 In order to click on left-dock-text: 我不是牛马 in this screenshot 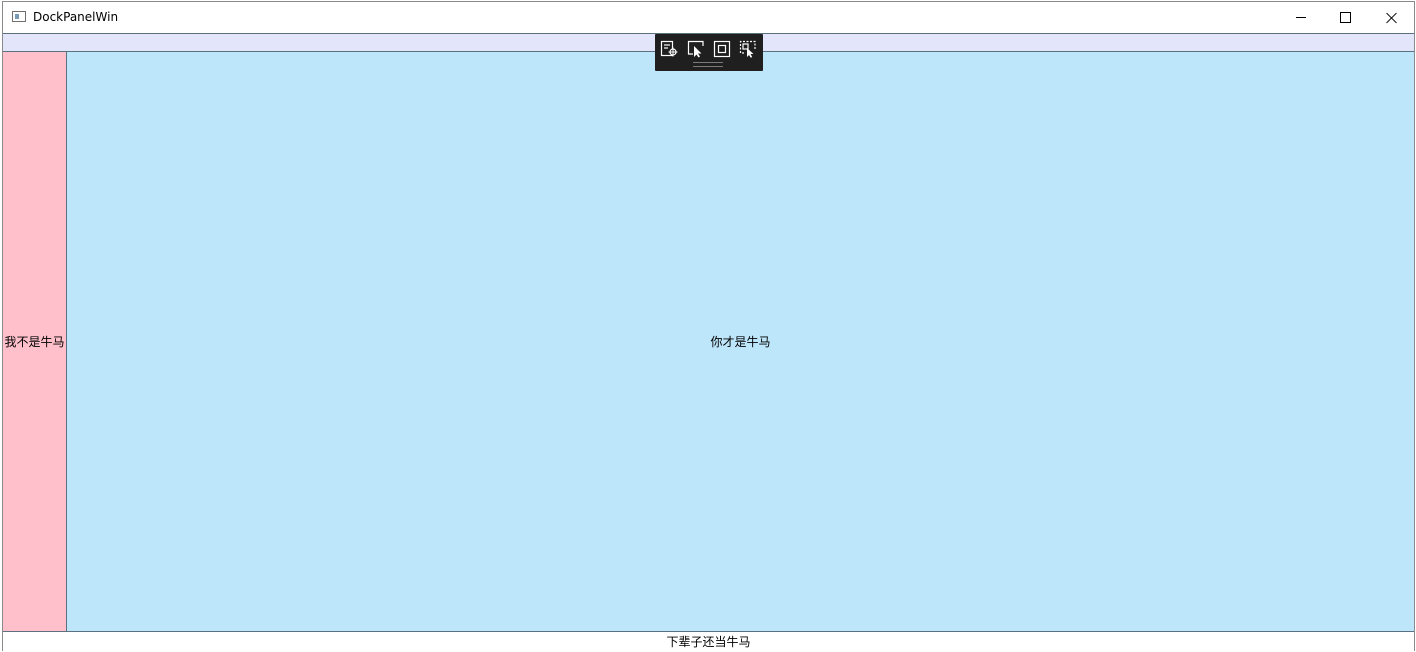, I will do `click(34, 342)`.